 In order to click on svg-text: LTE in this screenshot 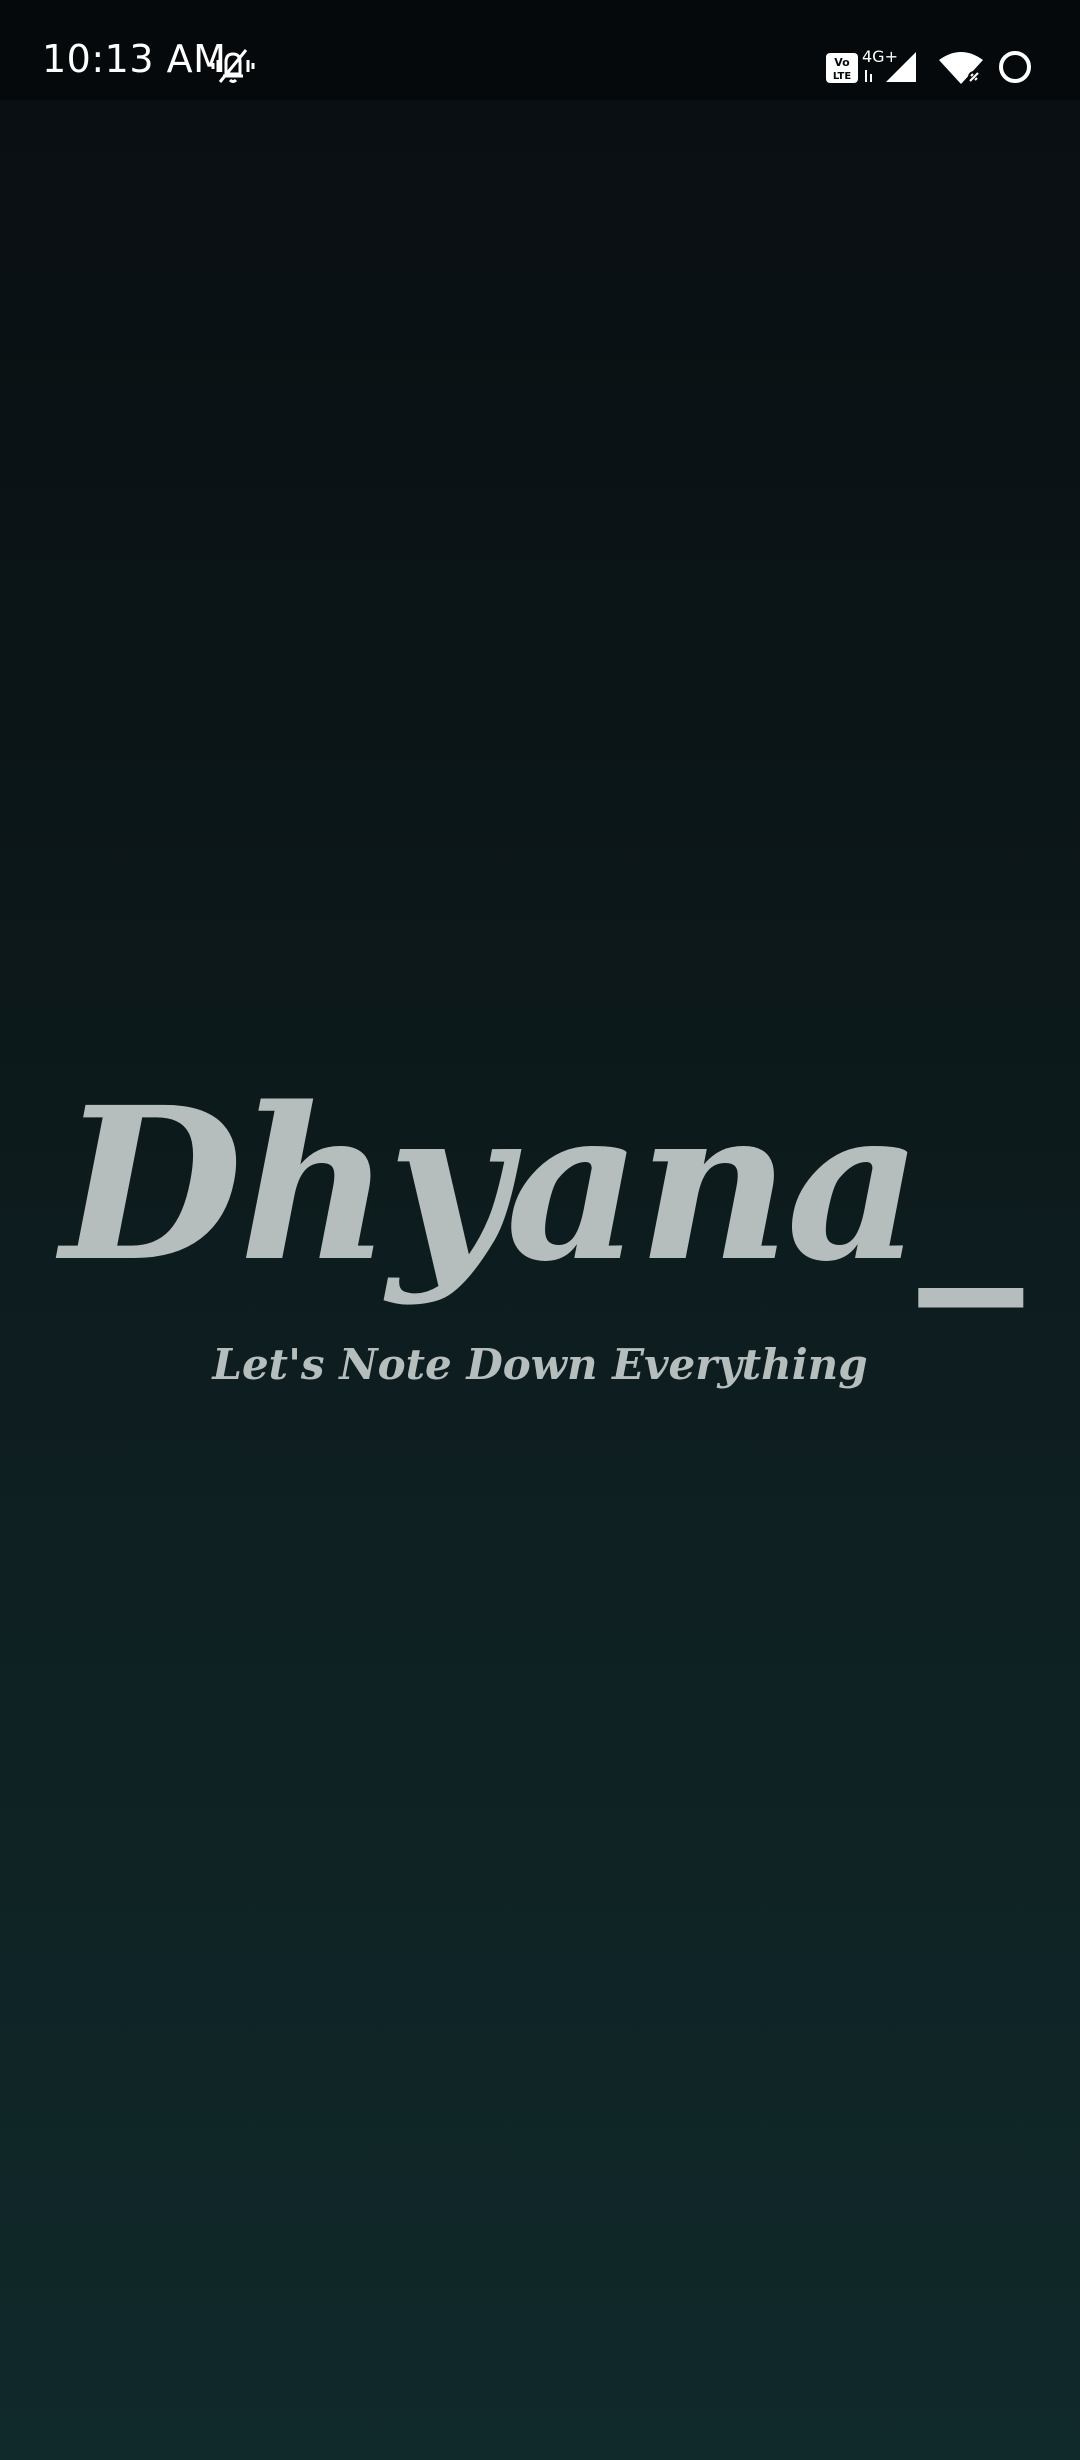, I will do `click(842, 76)`.